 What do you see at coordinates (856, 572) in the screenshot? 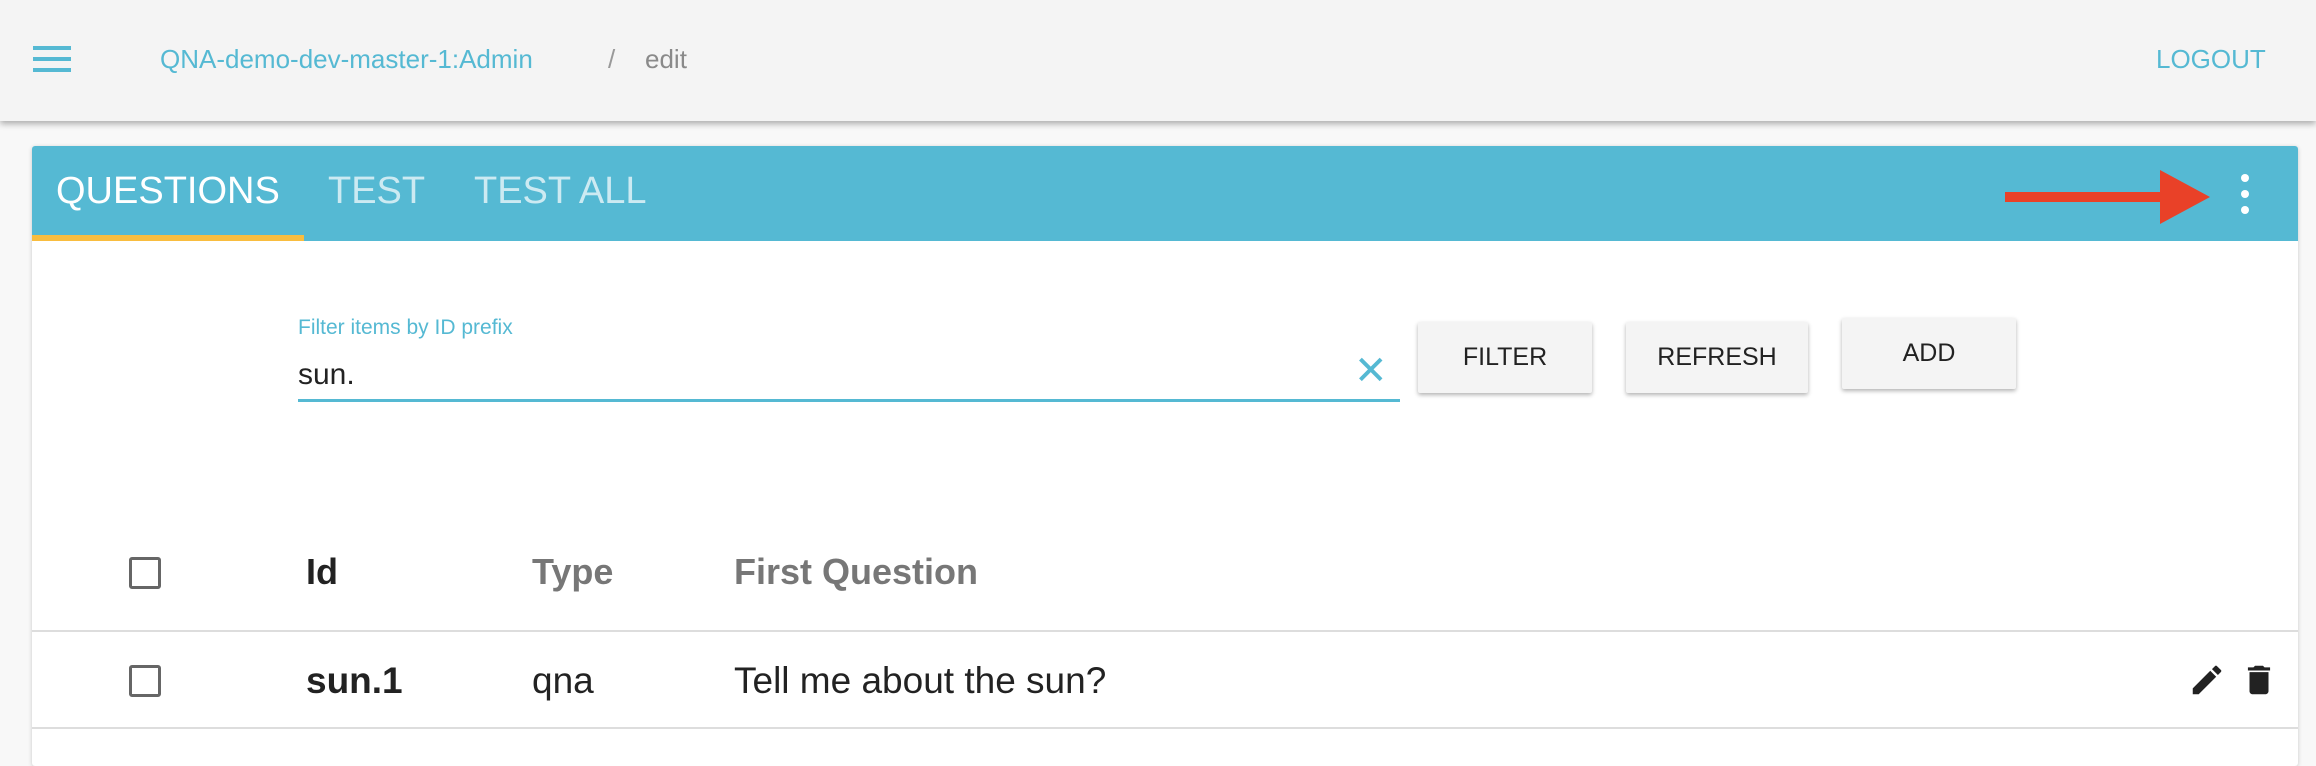
I see `column-header-first-question: First Question` at bounding box center [856, 572].